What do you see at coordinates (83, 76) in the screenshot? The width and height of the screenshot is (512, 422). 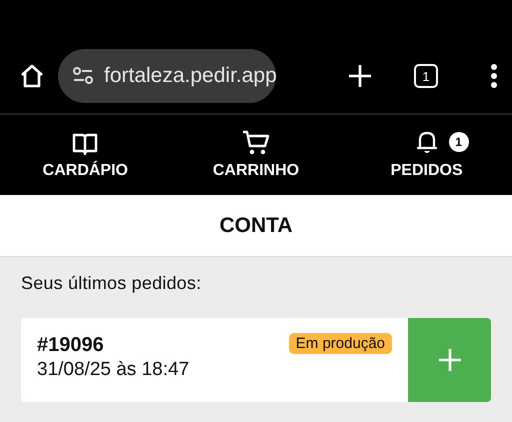 I see `site-settings-icon` at bounding box center [83, 76].